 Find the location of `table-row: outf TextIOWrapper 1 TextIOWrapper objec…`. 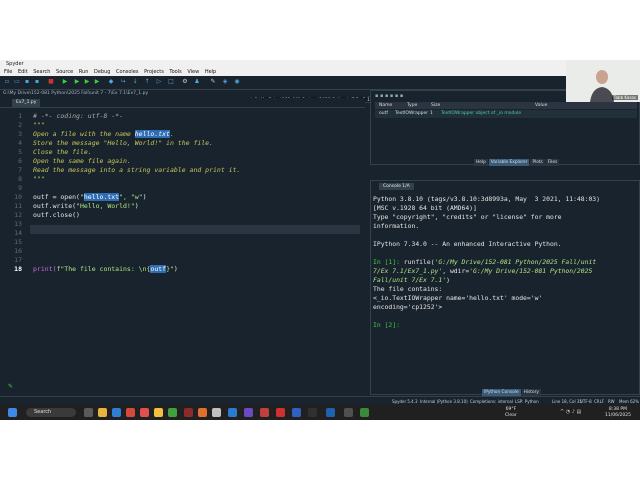

table-row: outf TextIOWrapper 1 TextIOWrapper objec… is located at coordinates (506, 114).